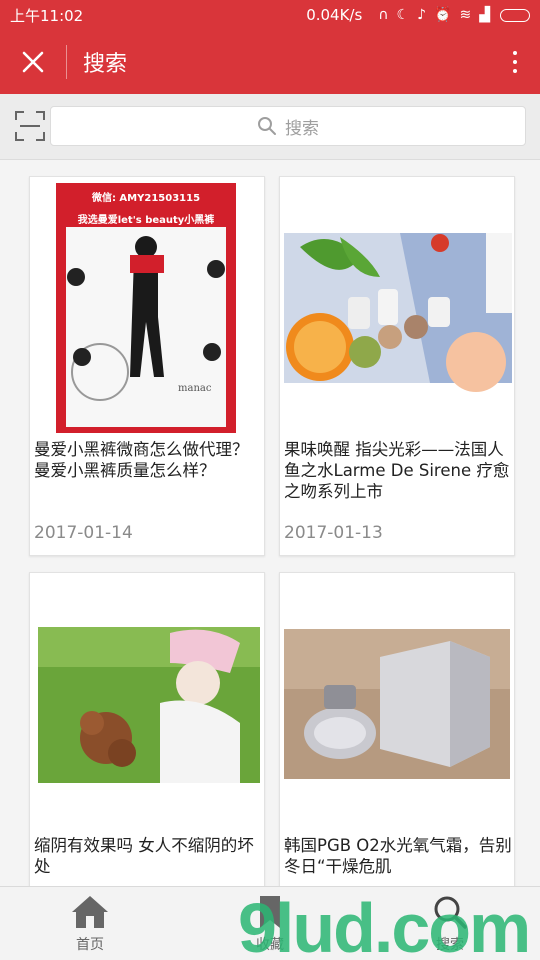 The height and width of the screenshot is (960, 540). Describe the element at coordinates (105, 64) in the screenshot. I see `page-title: 搜索` at that location.